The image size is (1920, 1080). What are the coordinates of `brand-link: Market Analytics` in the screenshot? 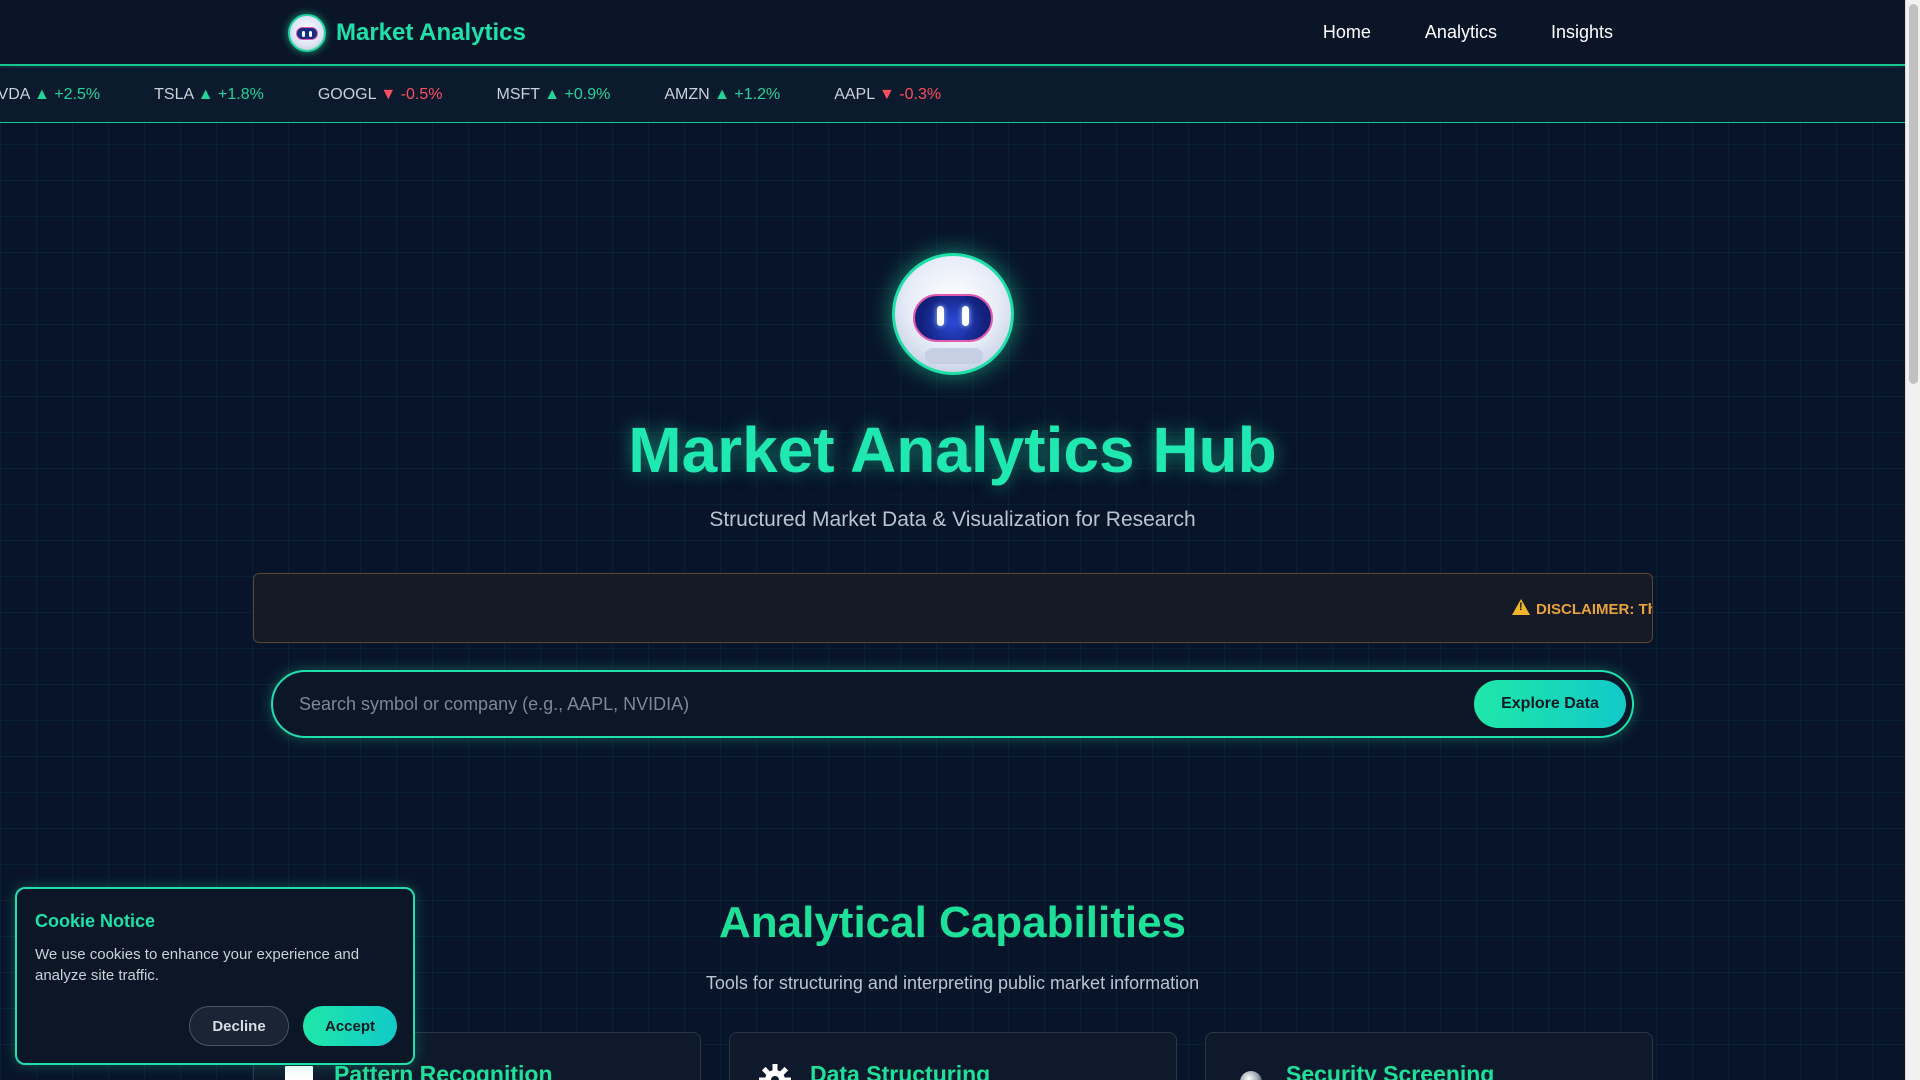 It's located at (407, 33).